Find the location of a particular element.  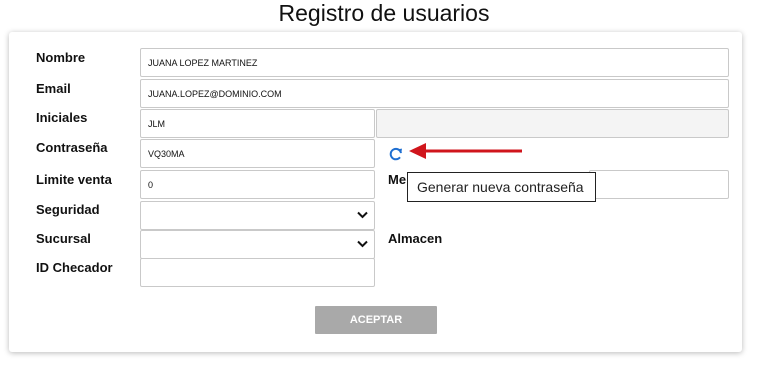

nombre-label: Nombre is located at coordinates (61, 57).